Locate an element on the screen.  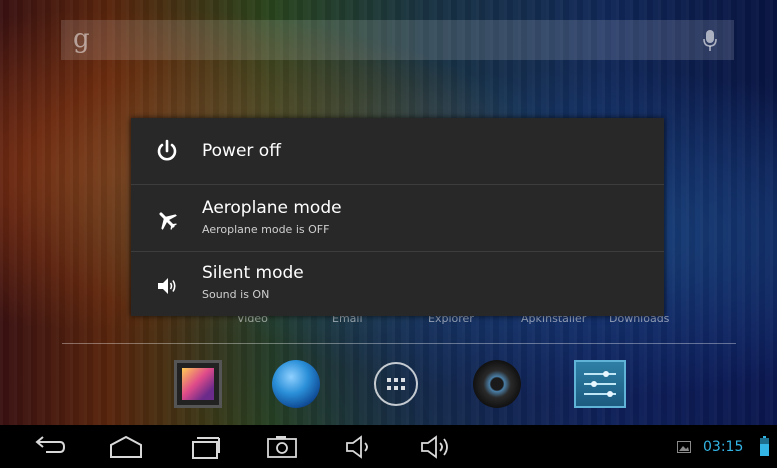
home-icon is located at coordinates (126, 447).